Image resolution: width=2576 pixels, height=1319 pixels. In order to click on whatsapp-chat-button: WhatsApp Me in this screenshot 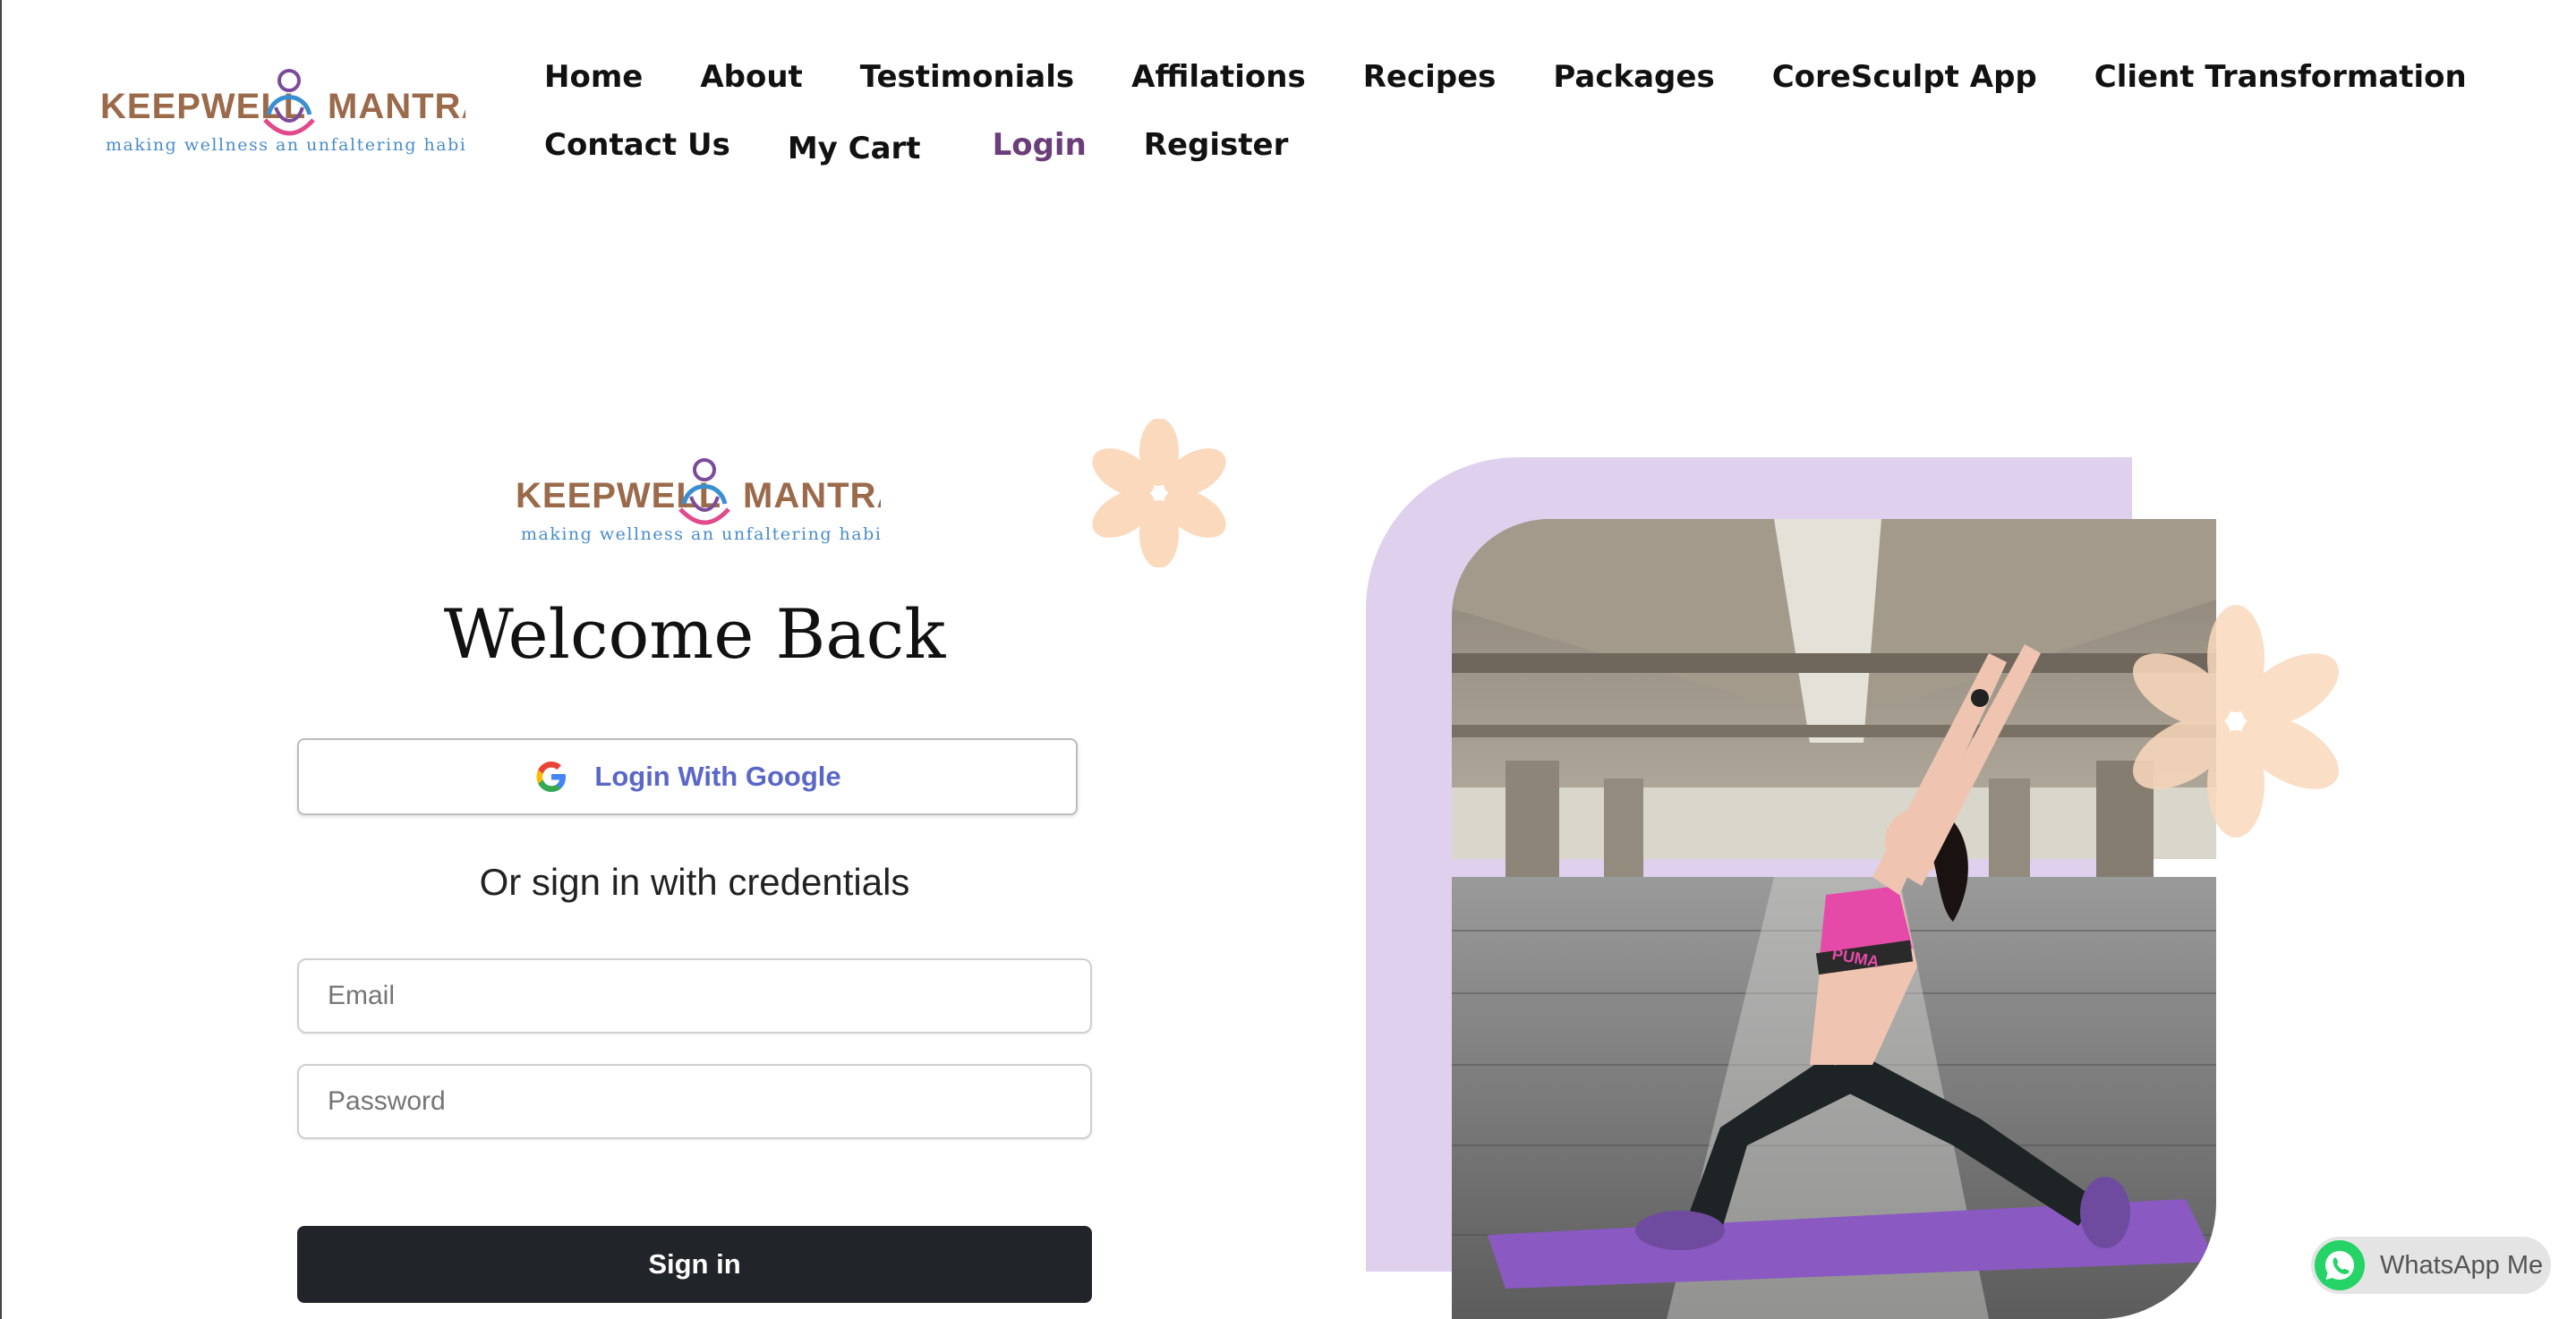, I will do `click(2431, 1265)`.